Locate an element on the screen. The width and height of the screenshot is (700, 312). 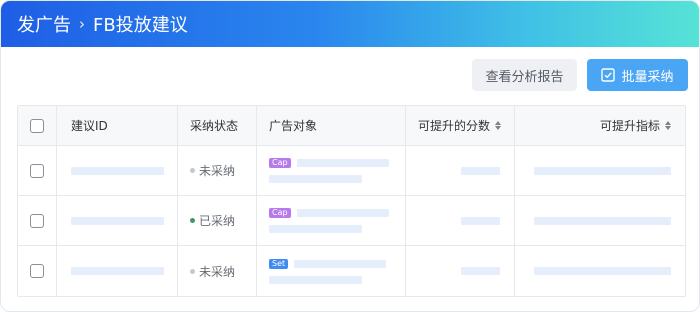
table-header-row: 建议ID 采纳状态 广告对象 可提升的分数 可提升指标 is located at coordinates (351, 126).